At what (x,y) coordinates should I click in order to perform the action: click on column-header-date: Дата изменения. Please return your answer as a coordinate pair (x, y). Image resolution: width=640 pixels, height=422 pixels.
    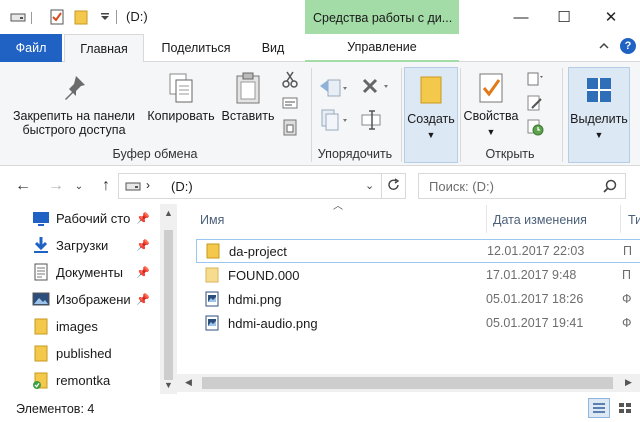
    Looking at the image, I should click on (555, 220).